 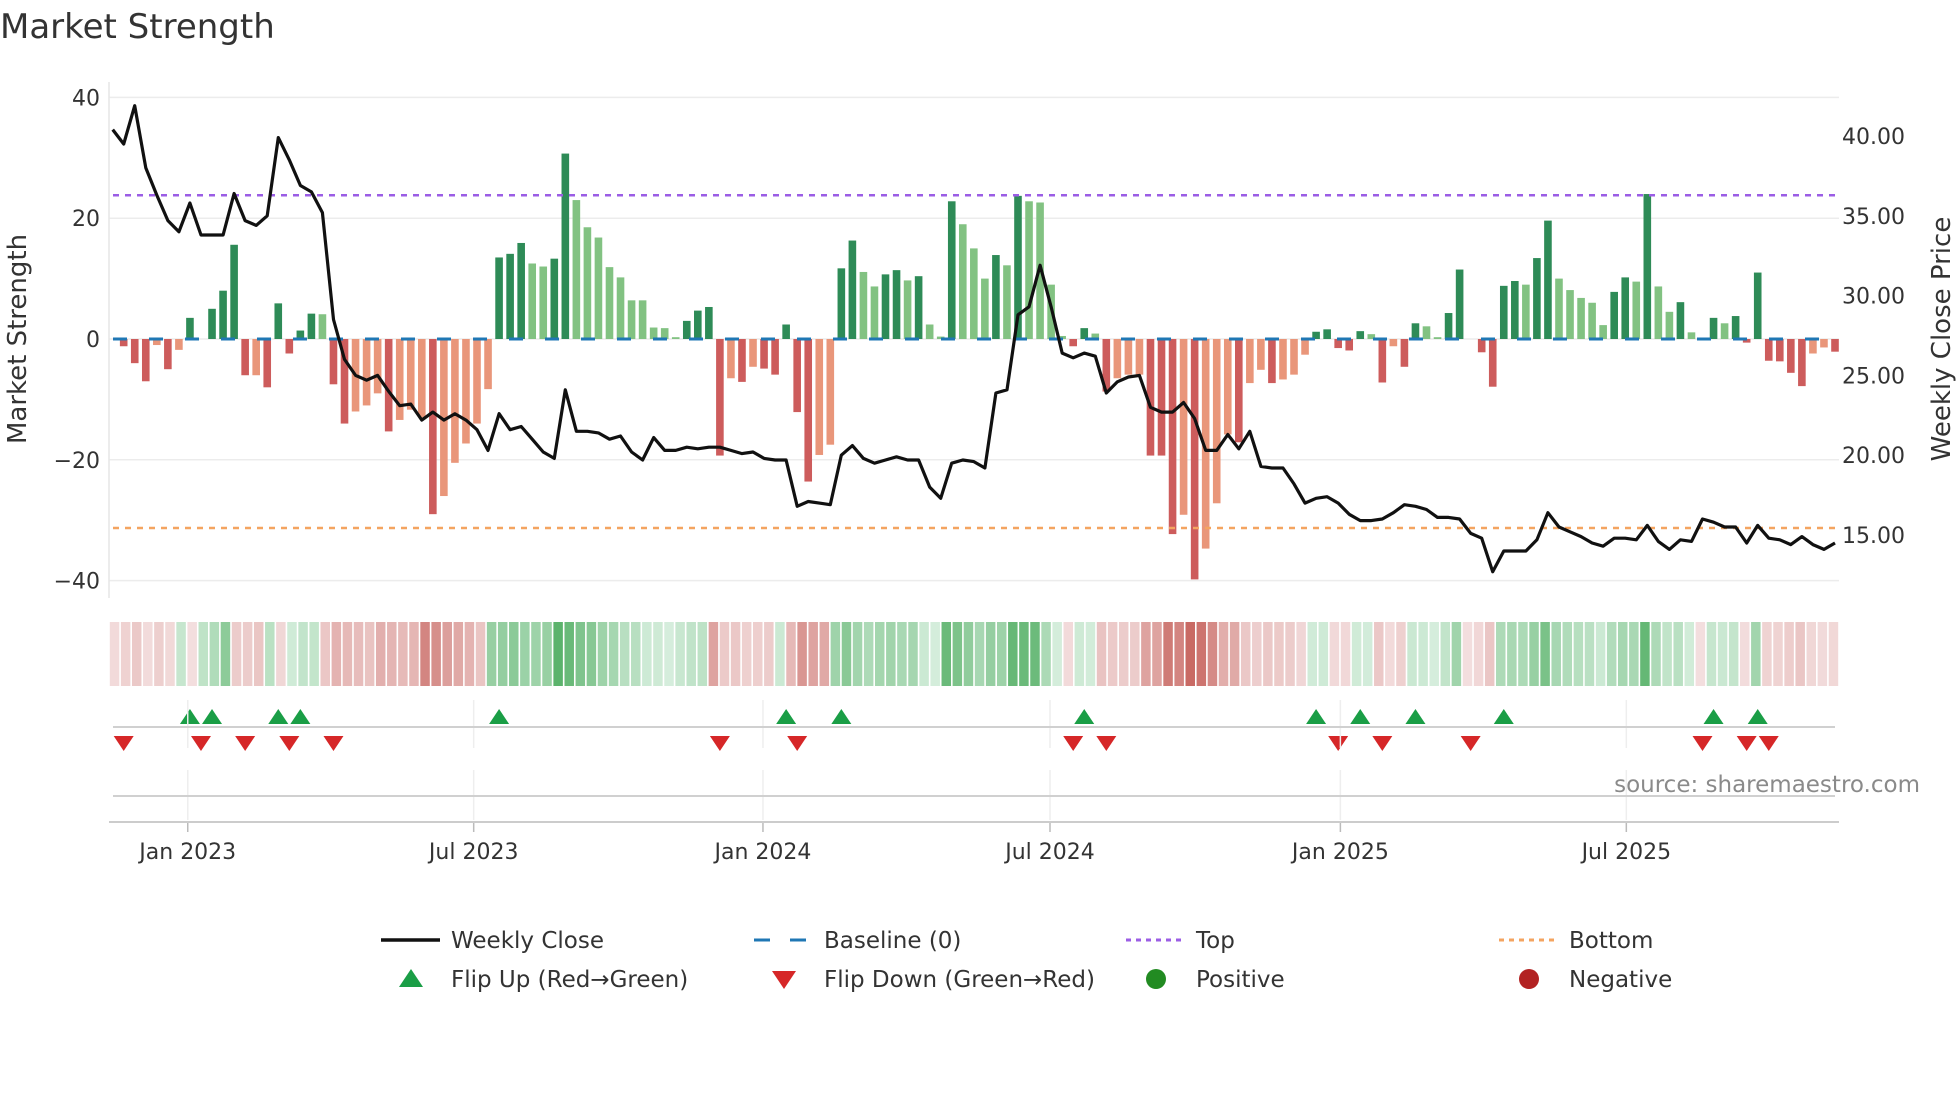 What do you see at coordinates (946, 730) in the screenshot?
I see `flip-markers` at bounding box center [946, 730].